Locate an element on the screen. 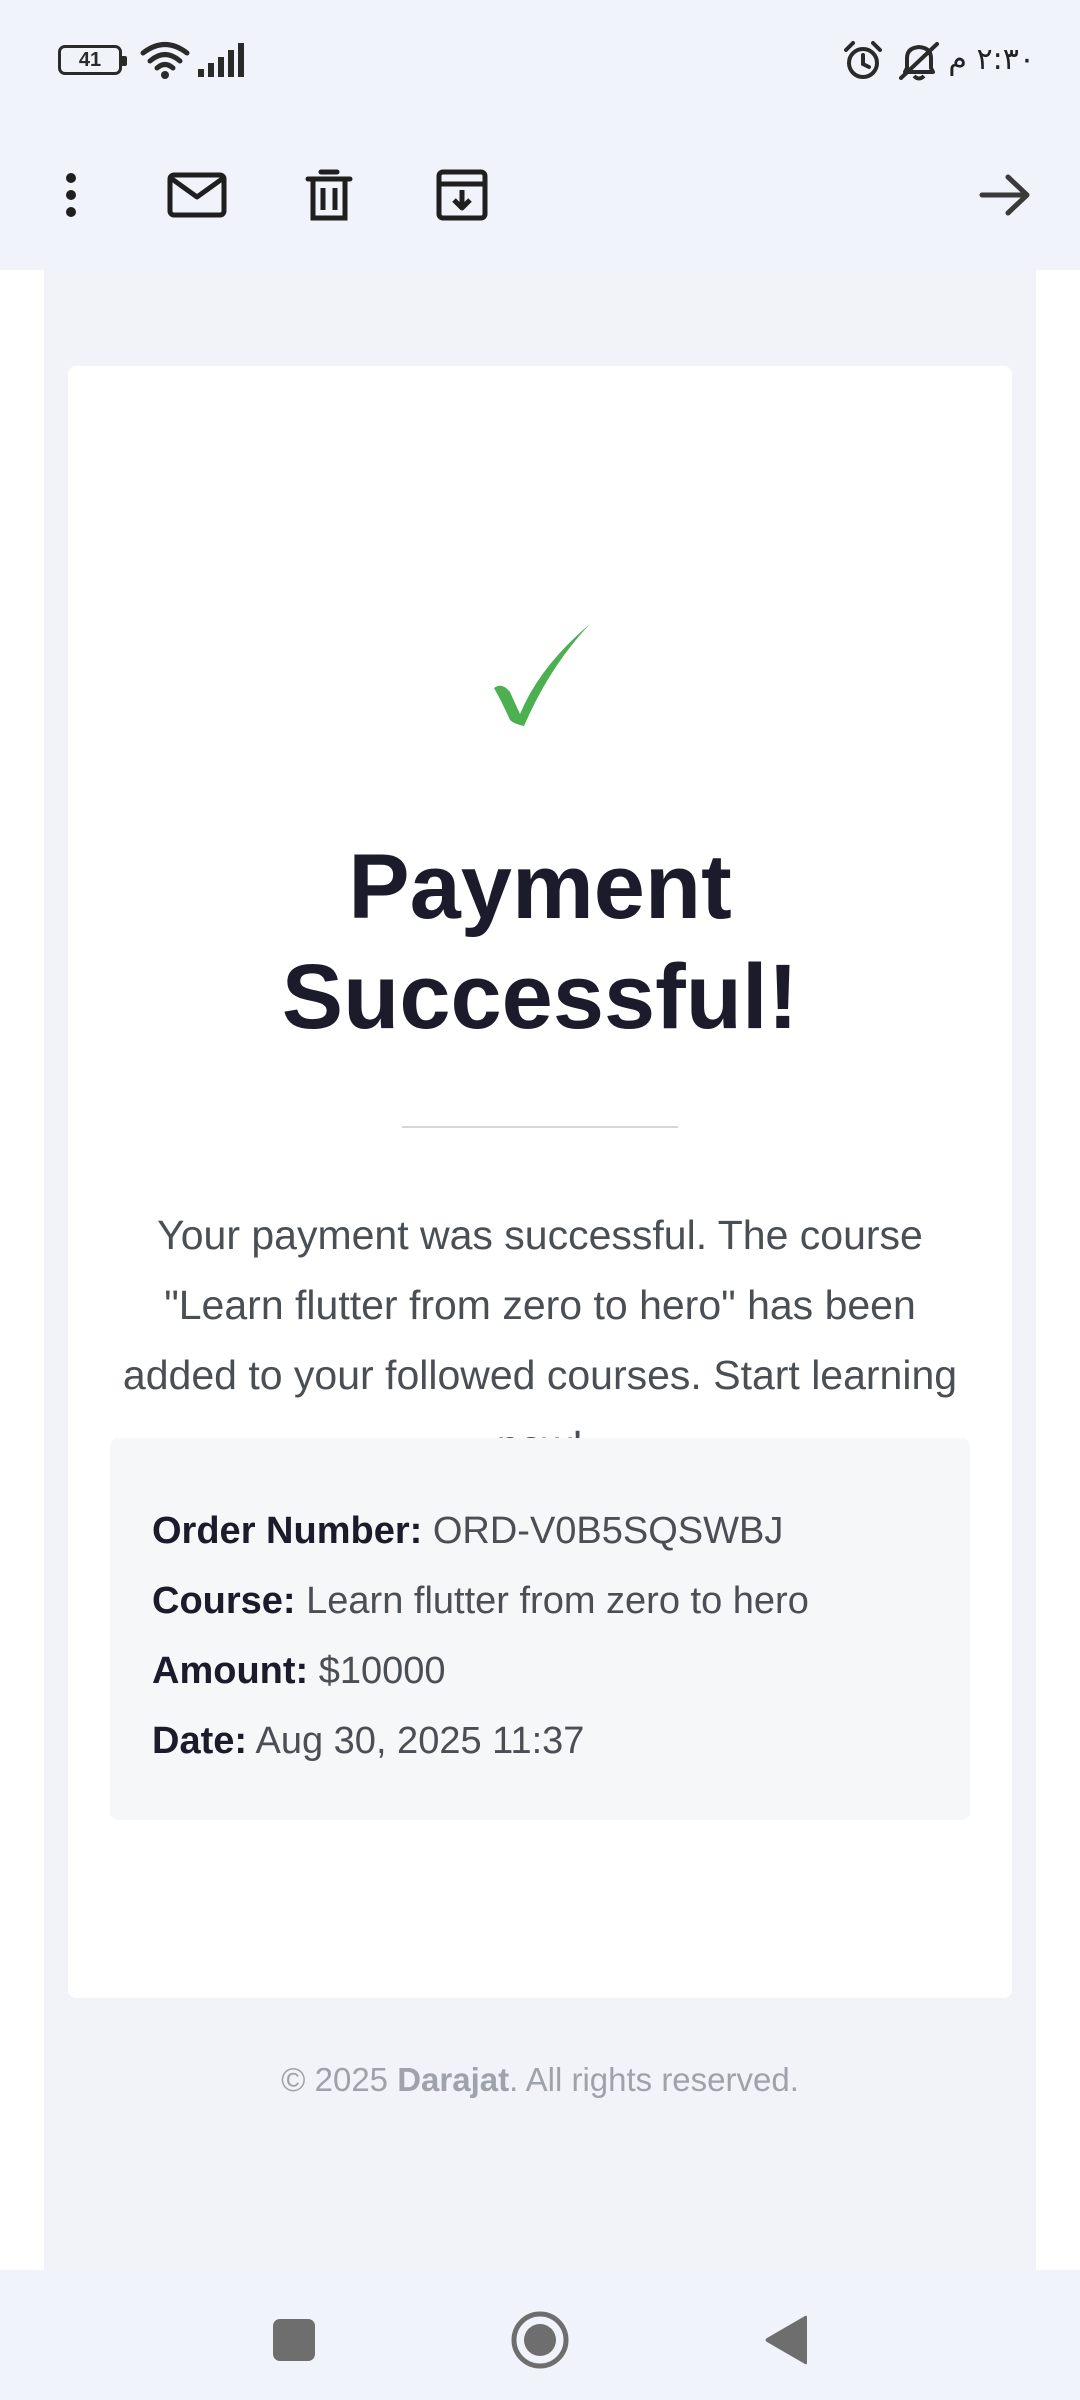  status-bar: 41 ٢:٣٠ م is located at coordinates (540, 60).